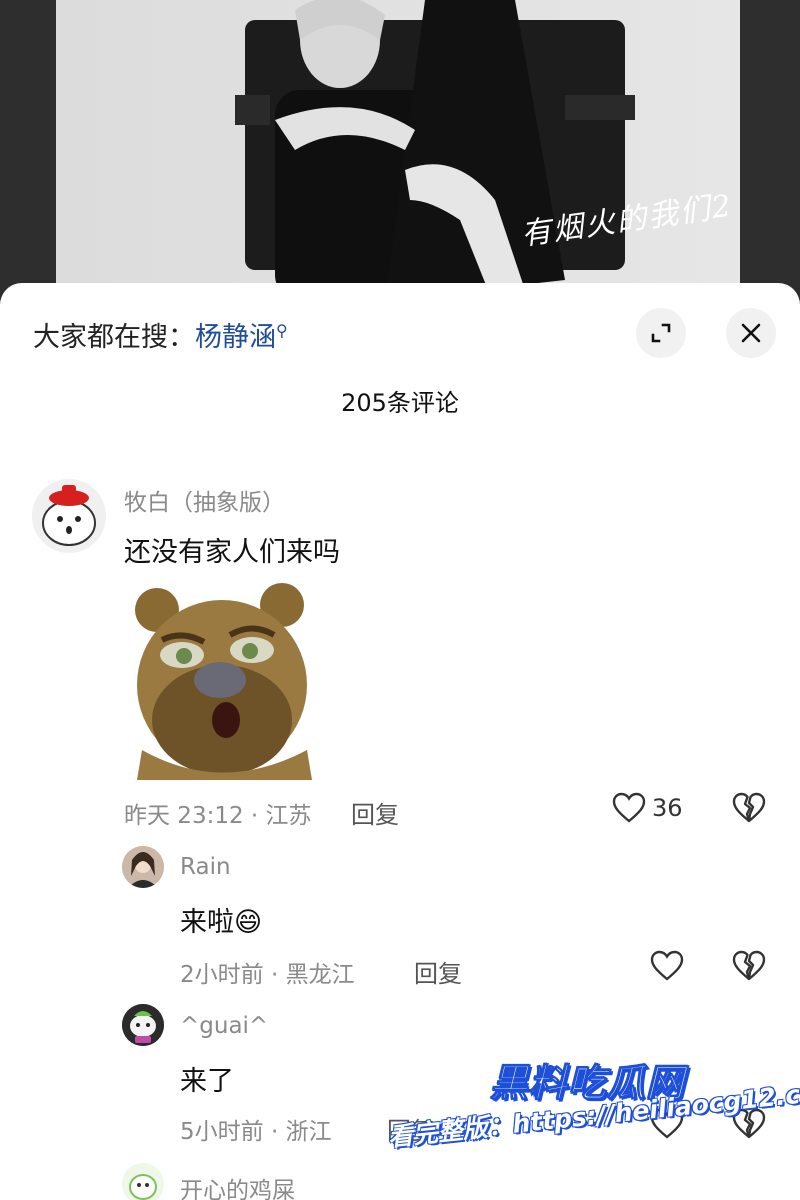 The height and width of the screenshot is (1200, 800). I want to click on grinning-emoji: 😄, so click(248, 922).